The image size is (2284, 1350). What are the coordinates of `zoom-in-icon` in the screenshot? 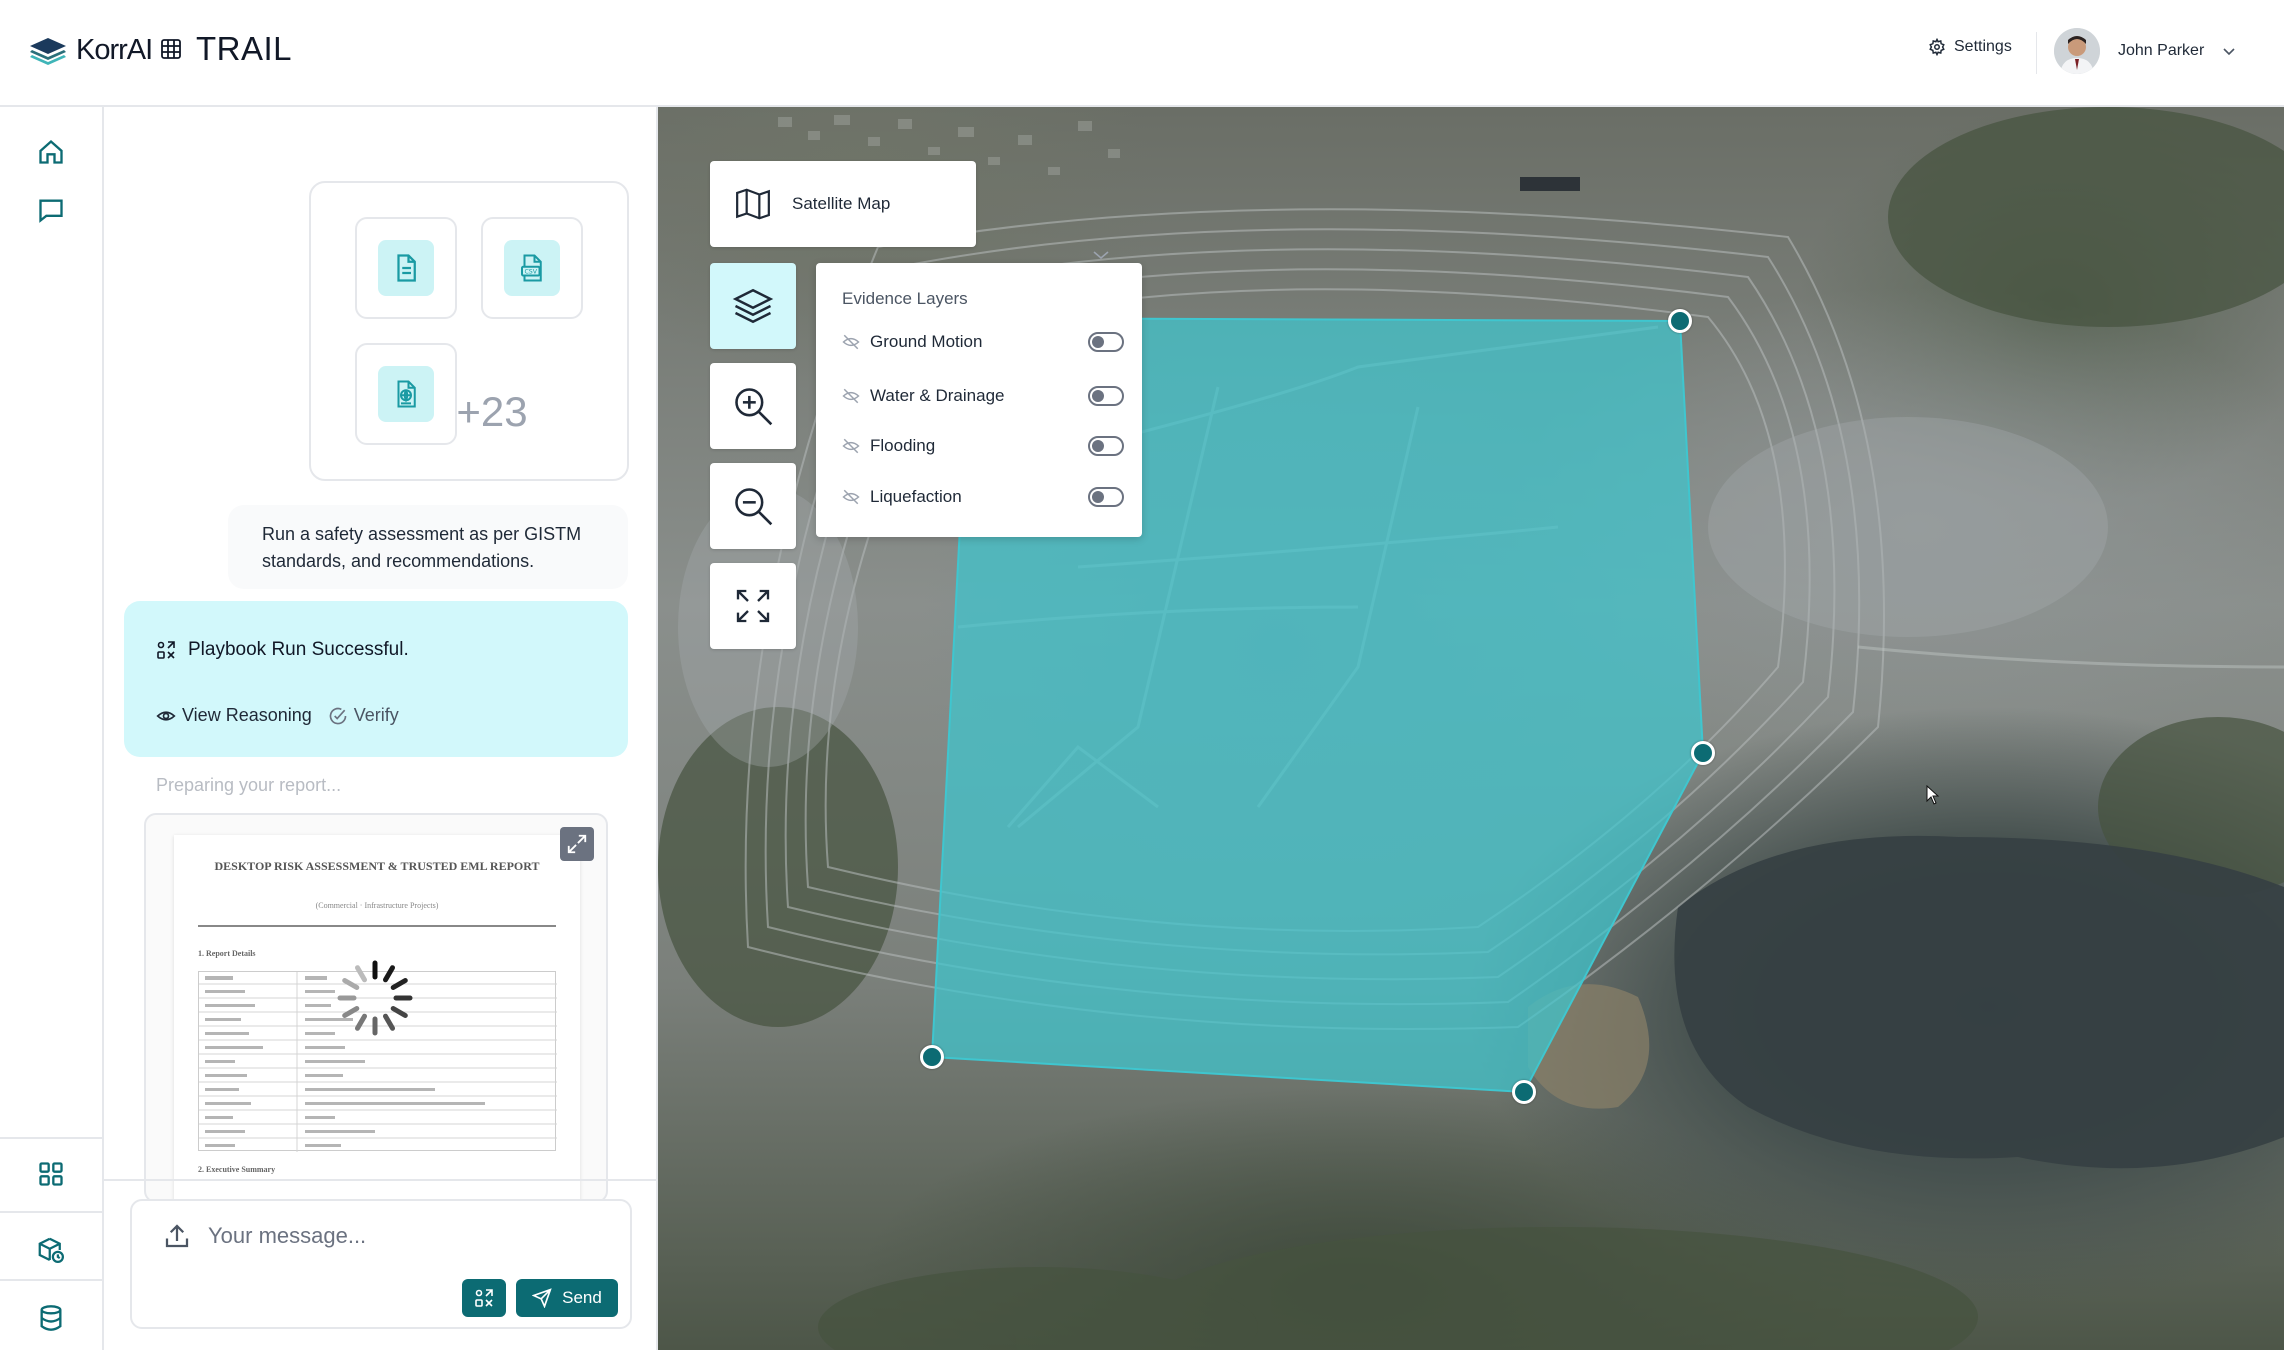 It's located at (754, 407).